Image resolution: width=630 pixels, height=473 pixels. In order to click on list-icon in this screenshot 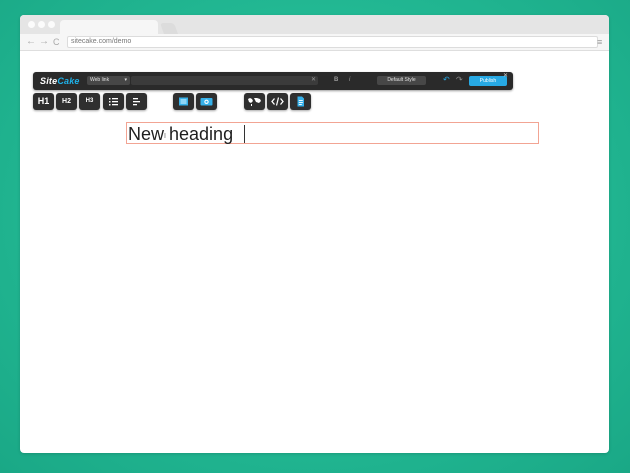, I will do `click(113, 102)`.